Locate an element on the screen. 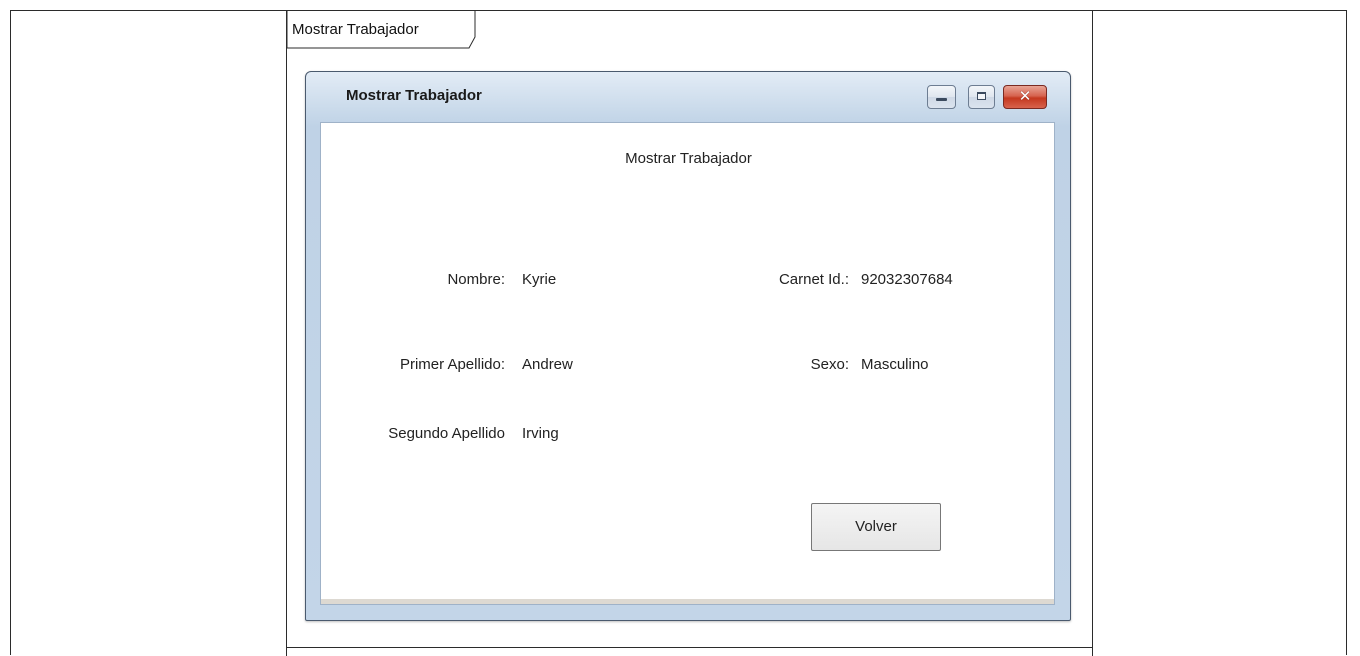 Image resolution: width=1360 pixels, height=656 pixels. right-divider is located at coordinates (1092, 333).